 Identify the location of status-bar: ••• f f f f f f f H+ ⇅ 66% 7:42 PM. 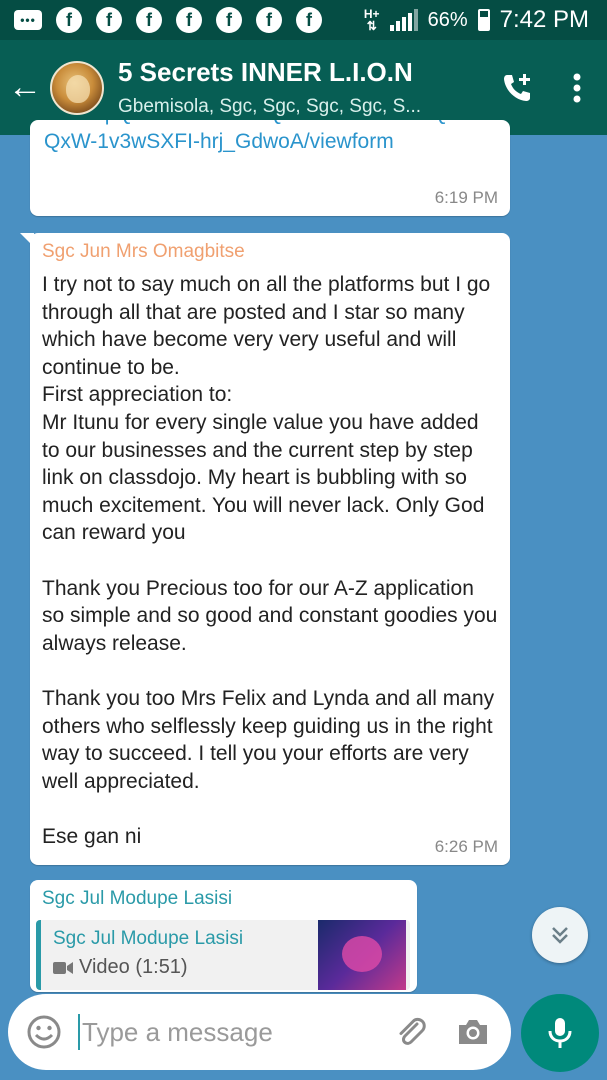
(303, 20).